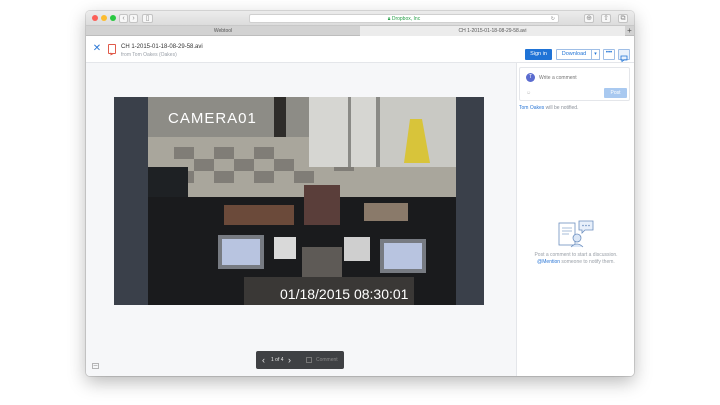 Image resolution: width=720 pixels, height=405 pixels. I want to click on minimize-window-button, so click(104, 18).